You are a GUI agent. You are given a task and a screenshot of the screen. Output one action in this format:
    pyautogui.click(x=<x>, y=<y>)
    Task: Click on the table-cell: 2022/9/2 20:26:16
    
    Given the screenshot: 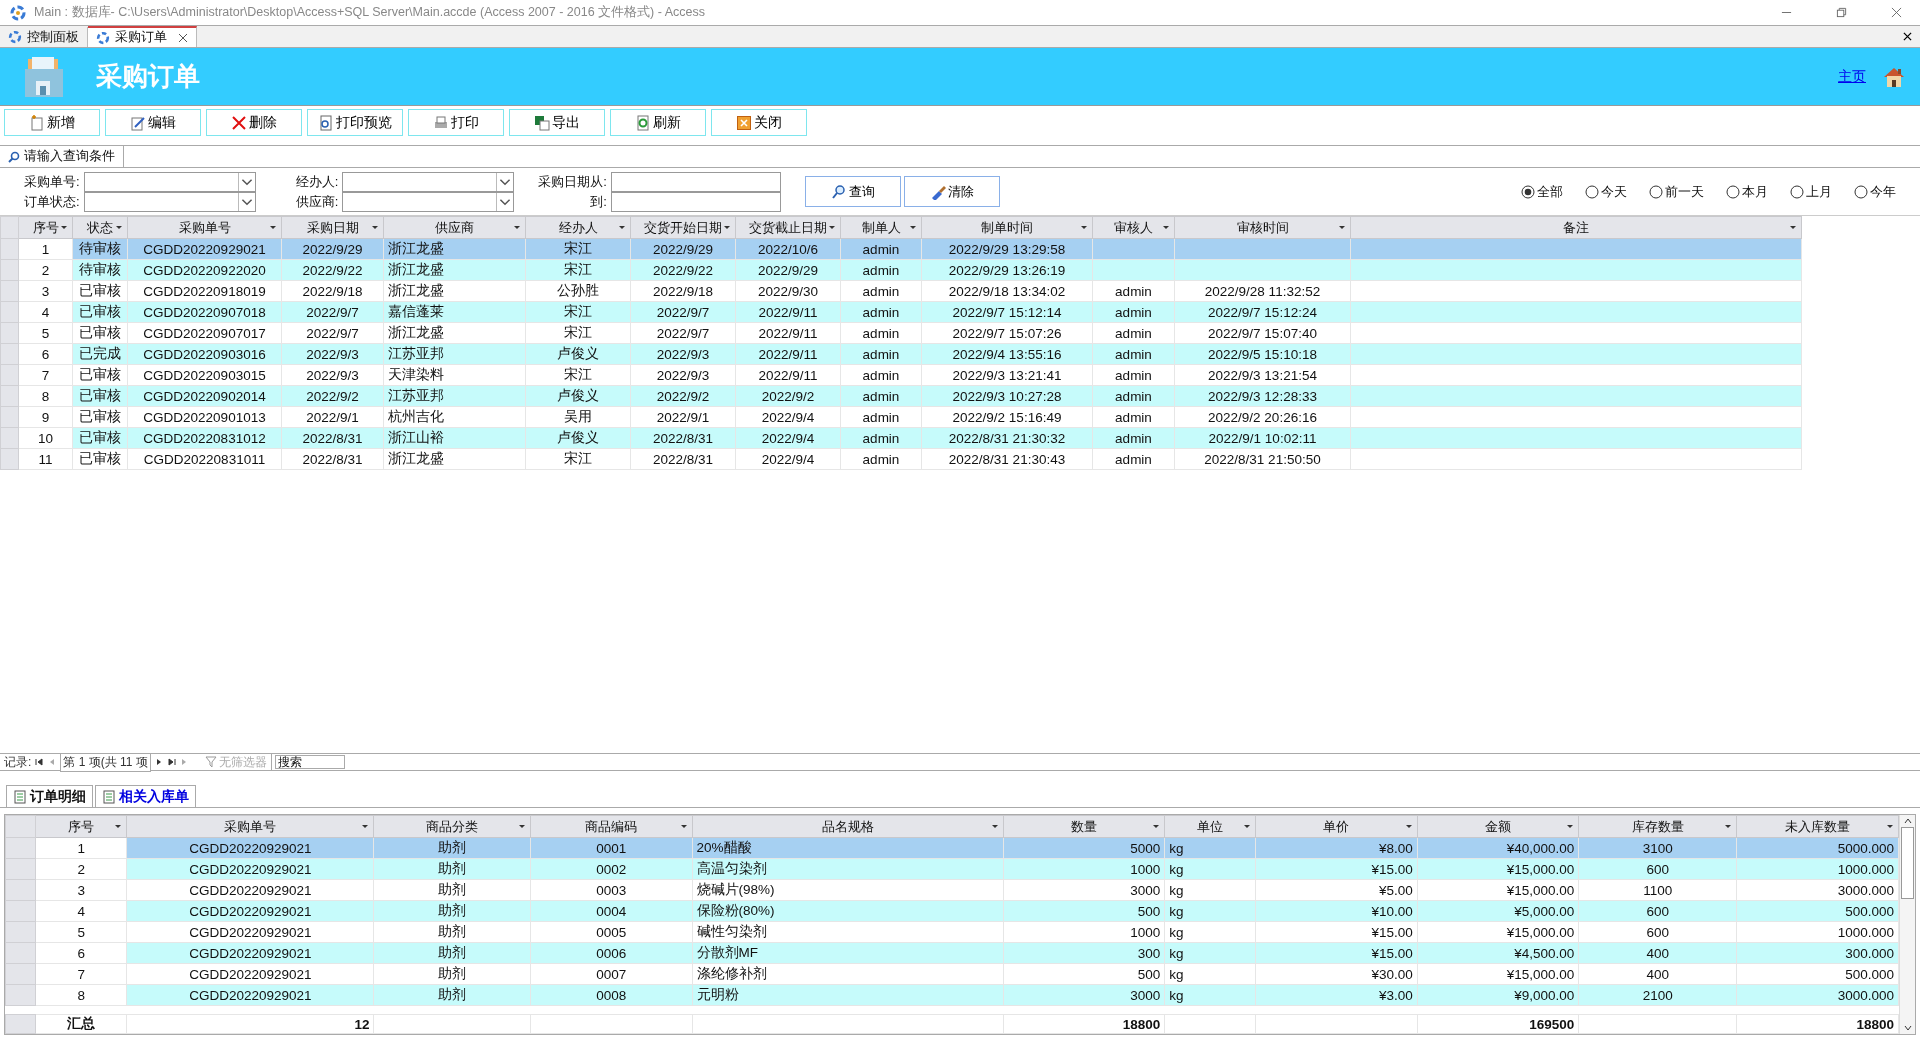 What is the action you would take?
    pyautogui.click(x=1262, y=417)
    